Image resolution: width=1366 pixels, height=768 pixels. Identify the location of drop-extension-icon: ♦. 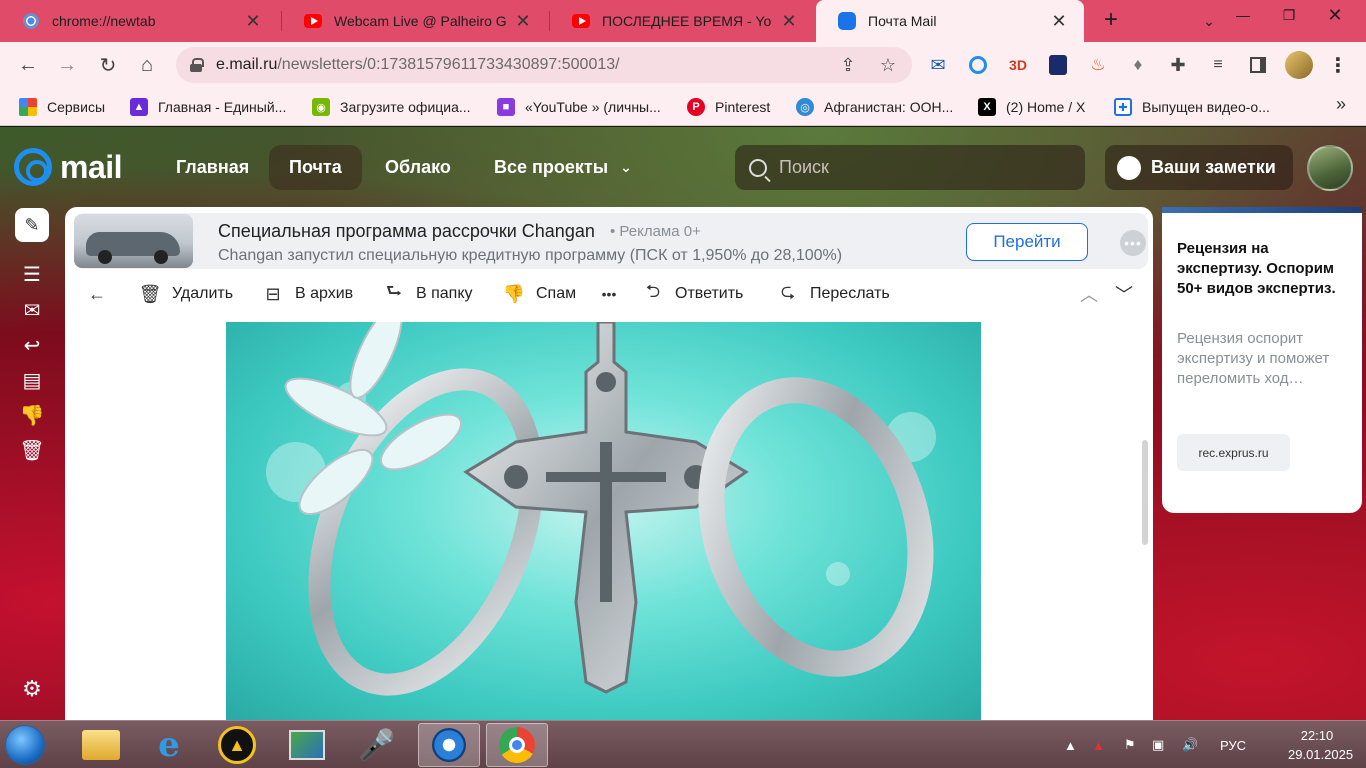
(1138, 65).